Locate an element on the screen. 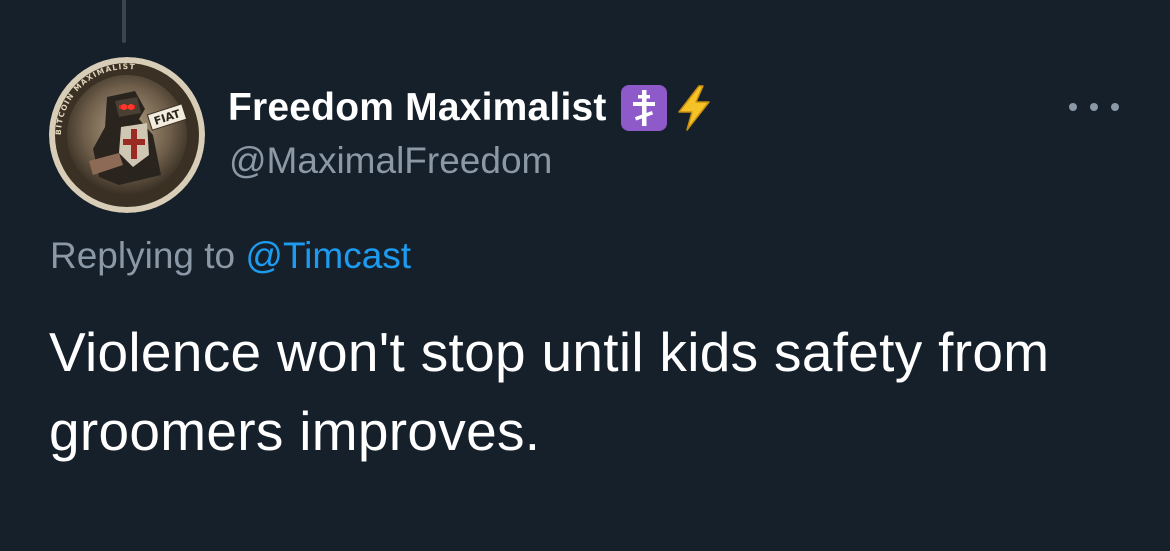  replying-to-line: Replying to @Timcast is located at coordinates (230, 256).